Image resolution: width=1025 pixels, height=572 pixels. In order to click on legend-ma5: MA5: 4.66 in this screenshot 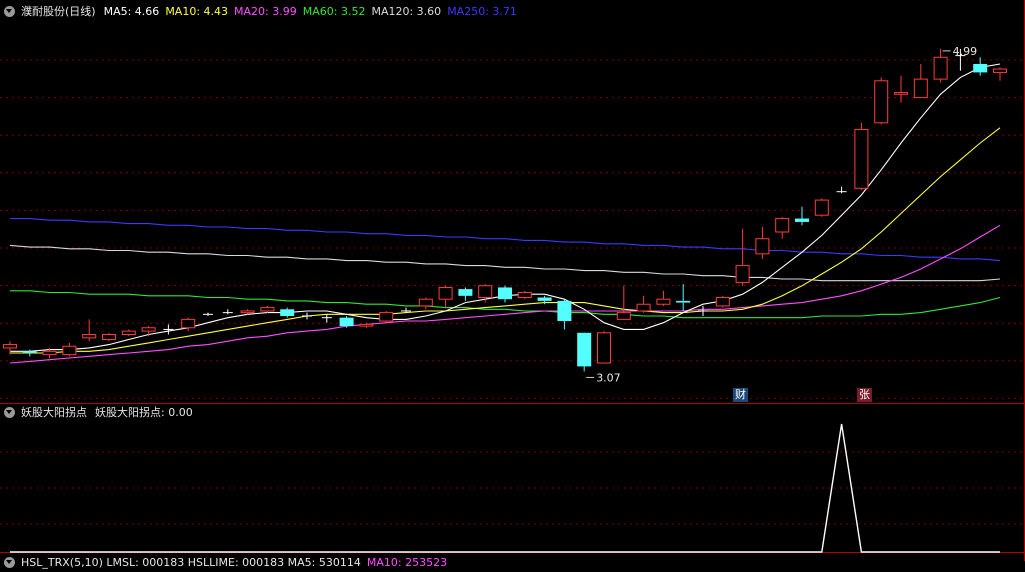, I will do `click(131, 11)`.